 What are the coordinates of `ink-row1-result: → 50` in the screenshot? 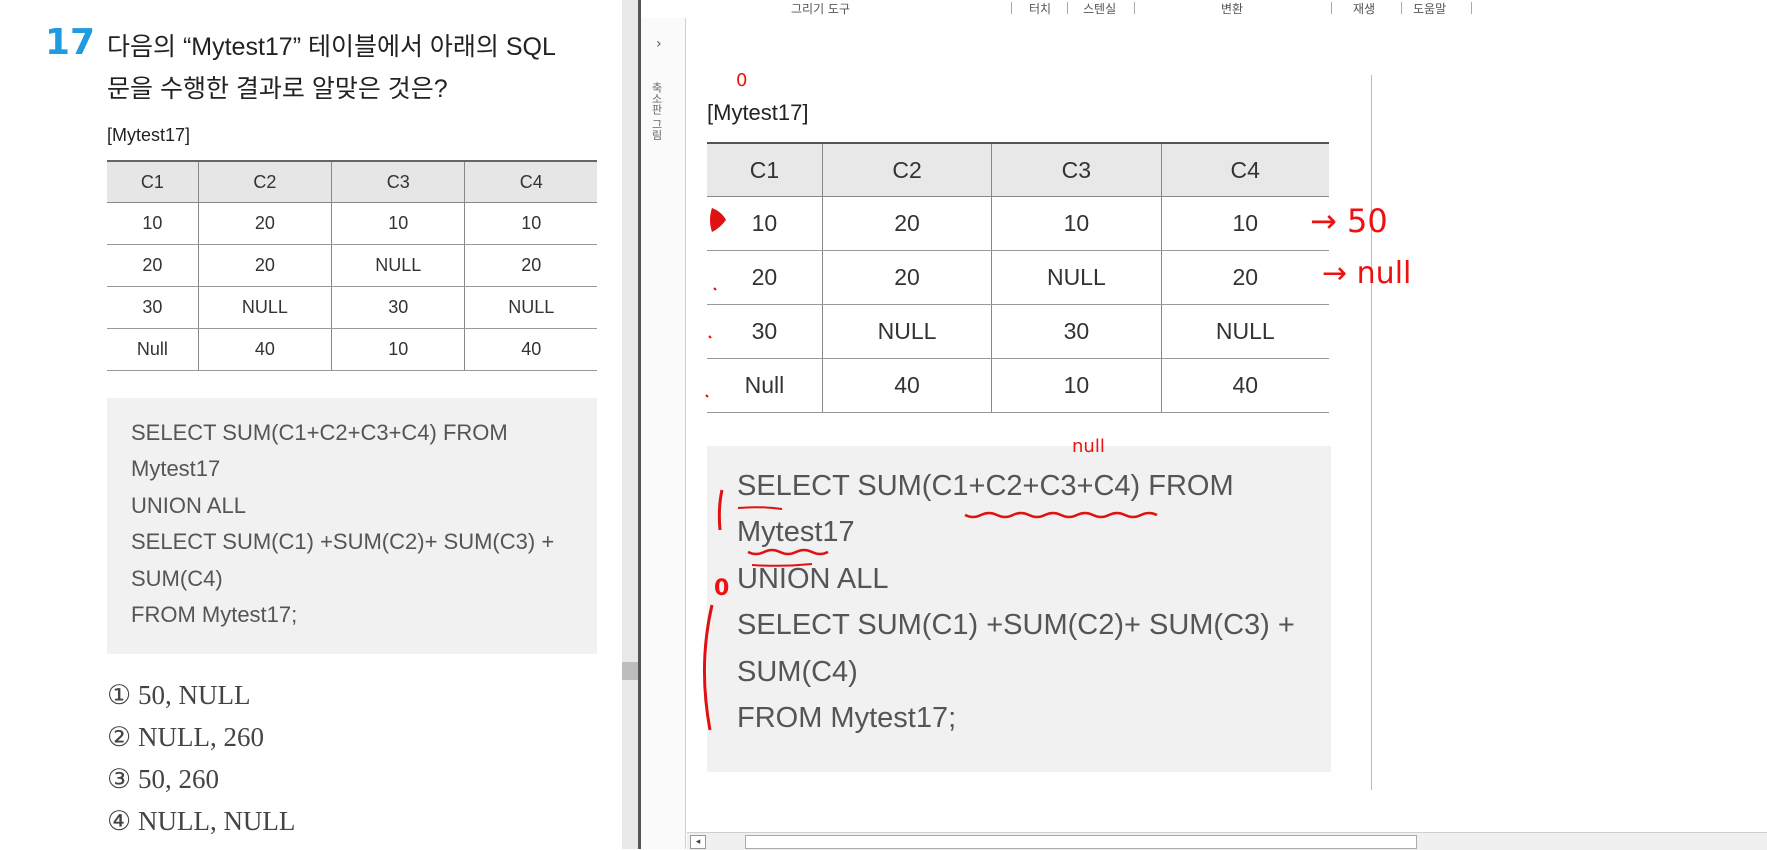 It's located at (1349, 221).